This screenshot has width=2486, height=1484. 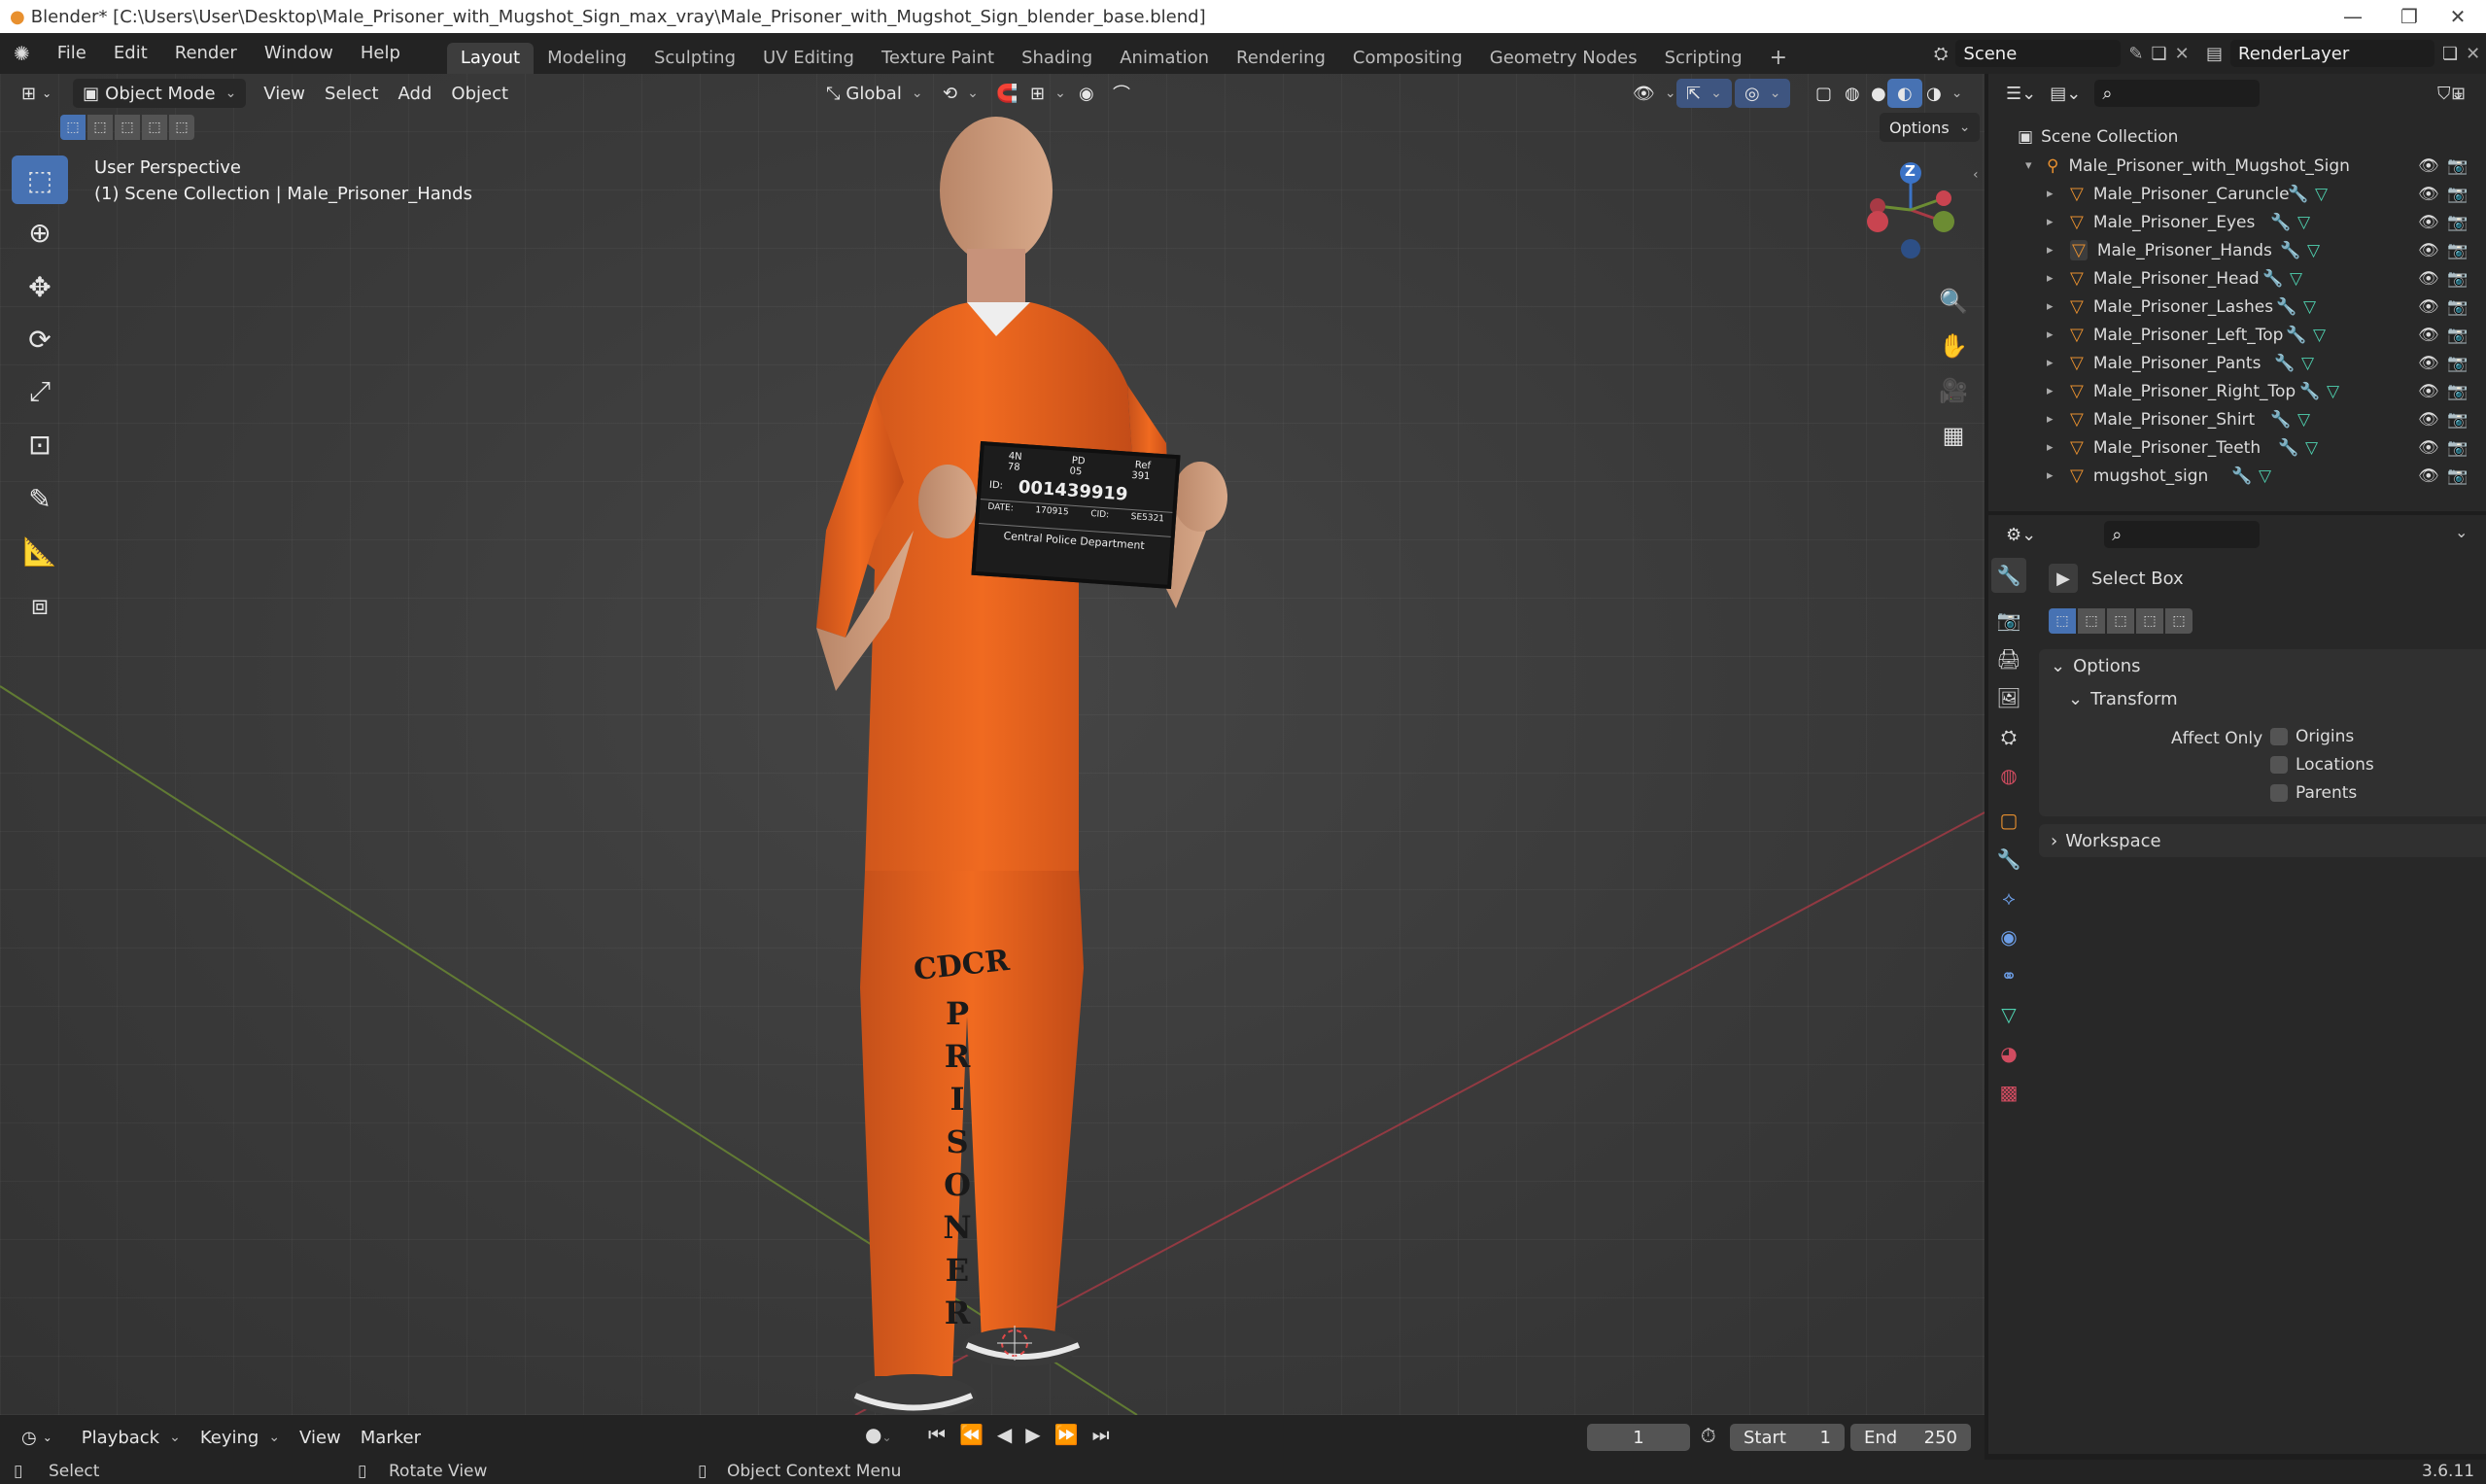 I want to click on properties-options-icon: ⌄, so click(x=2462, y=532).